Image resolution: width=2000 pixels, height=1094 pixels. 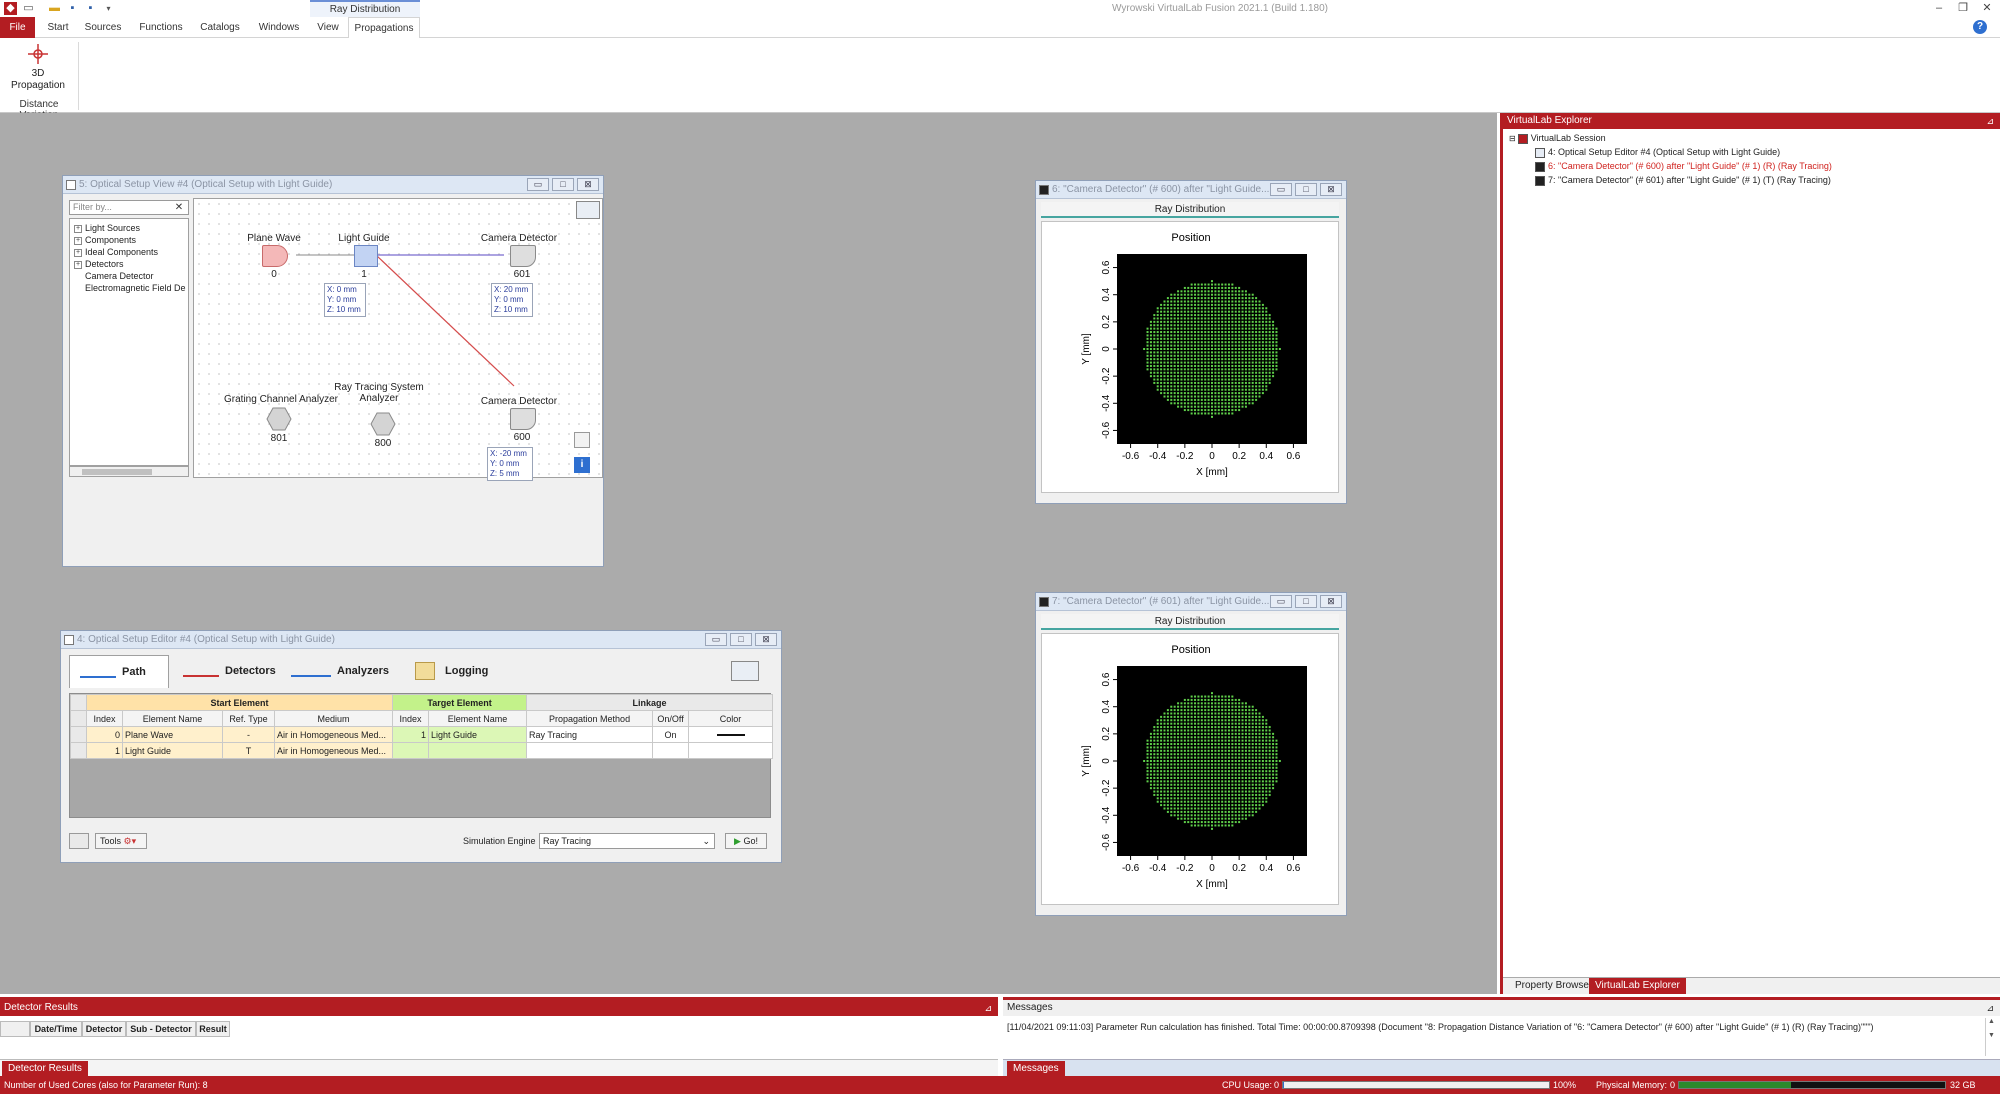 What do you see at coordinates (104, 750) in the screenshot?
I see `table-cell: 1` at bounding box center [104, 750].